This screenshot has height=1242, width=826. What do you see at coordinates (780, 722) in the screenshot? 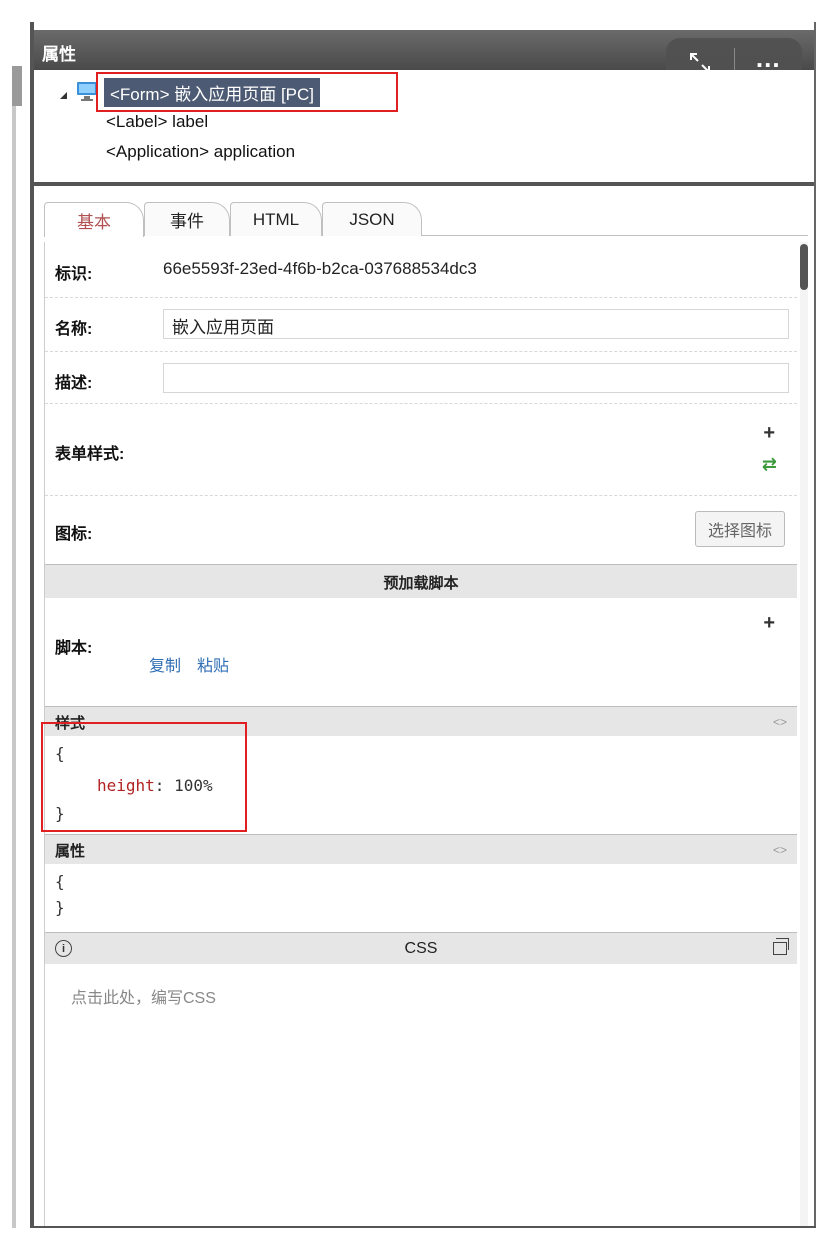
I see `code-toggle-icon: <>` at bounding box center [780, 722].